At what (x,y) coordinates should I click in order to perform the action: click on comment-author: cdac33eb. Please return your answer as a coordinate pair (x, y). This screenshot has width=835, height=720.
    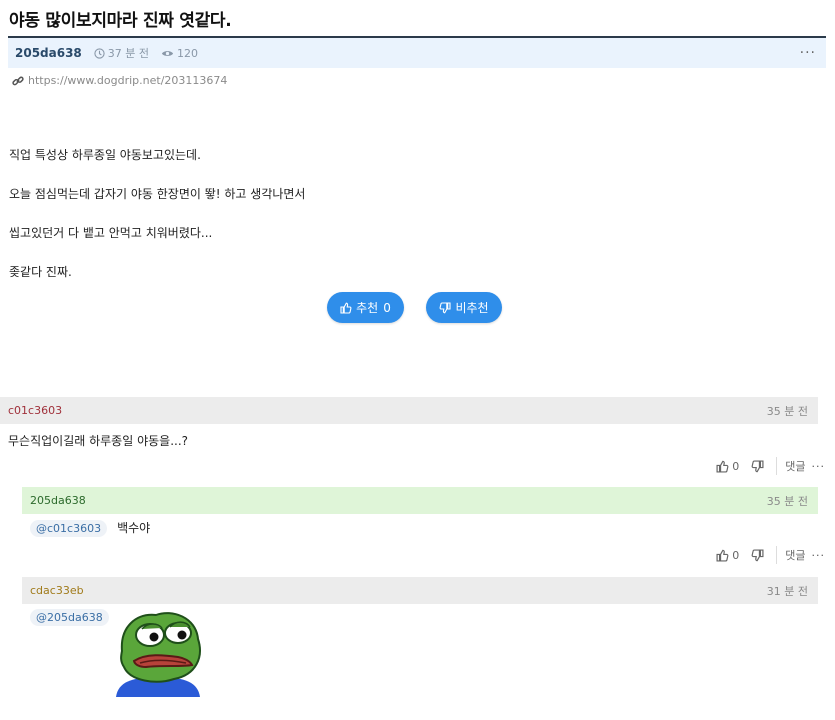
    Looking at the image, I should click on (53, 590).